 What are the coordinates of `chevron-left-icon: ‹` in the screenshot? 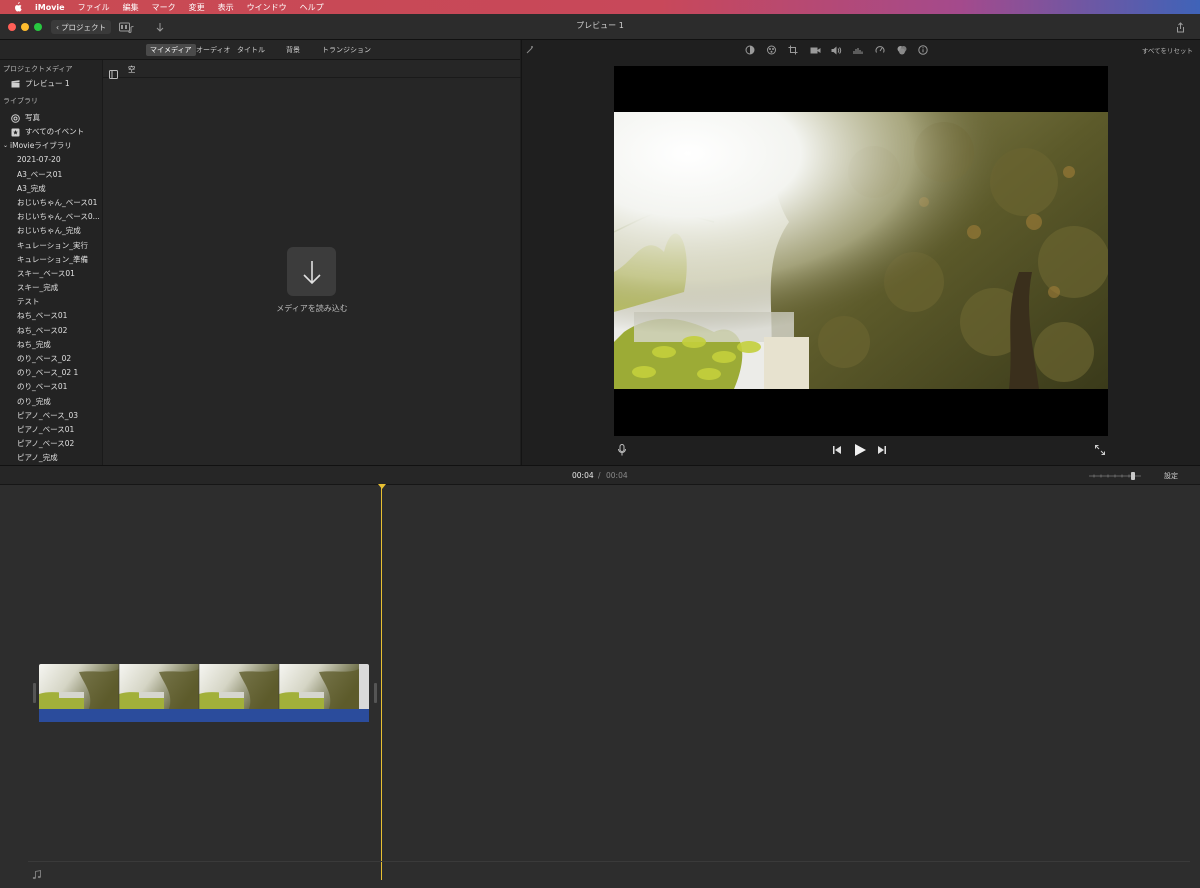 It's located at (57, 27).